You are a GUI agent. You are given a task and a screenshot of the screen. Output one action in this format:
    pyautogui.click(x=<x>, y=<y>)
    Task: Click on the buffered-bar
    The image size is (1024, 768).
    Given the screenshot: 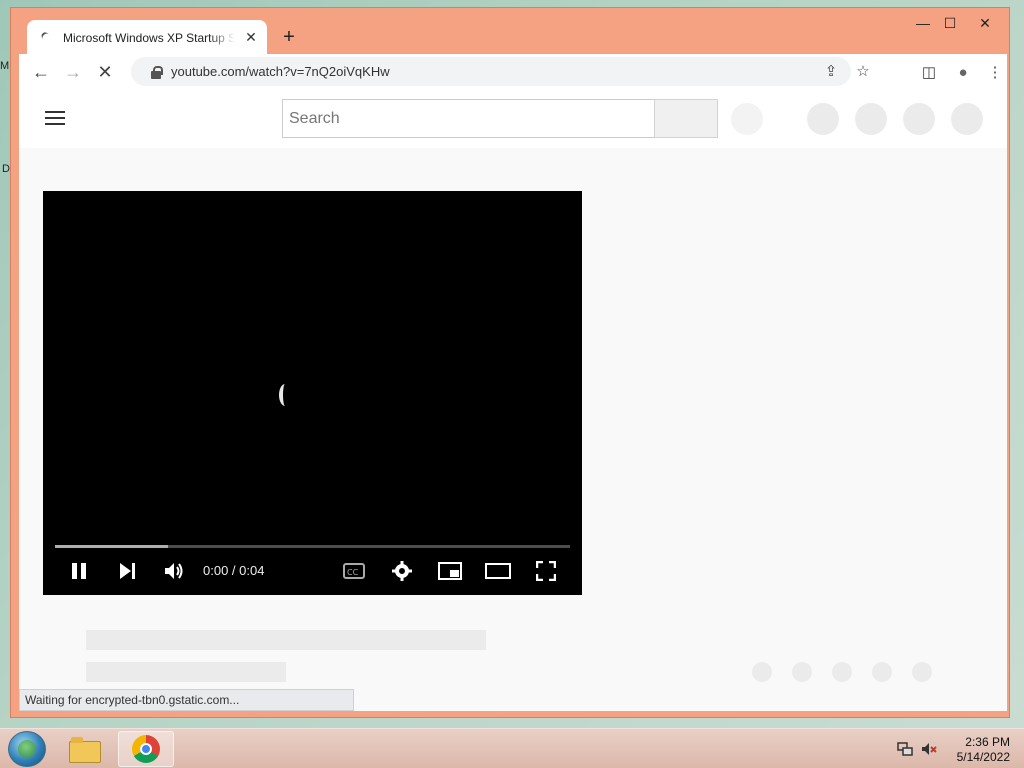 What is the action you would take?
    pyautogui.click(x=112, y=546)
    